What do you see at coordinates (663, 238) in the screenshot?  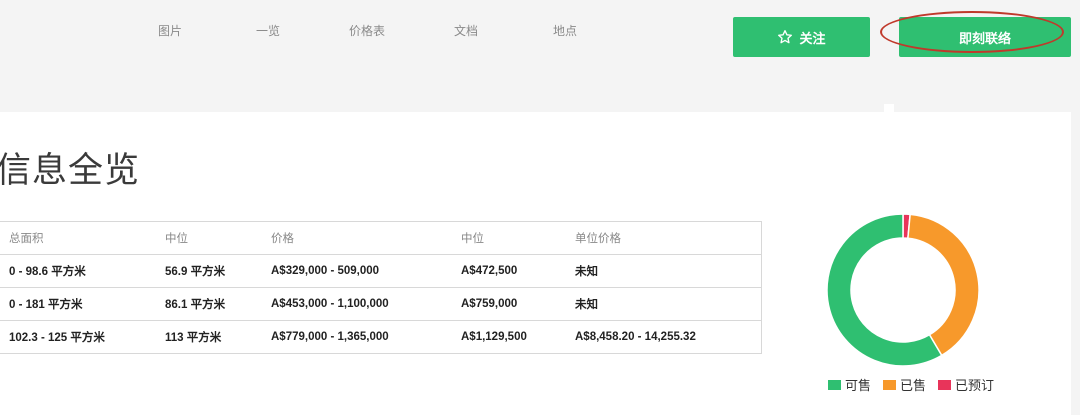 I see `header-unit-price: 单位价格` at bounding box center [663, 238].